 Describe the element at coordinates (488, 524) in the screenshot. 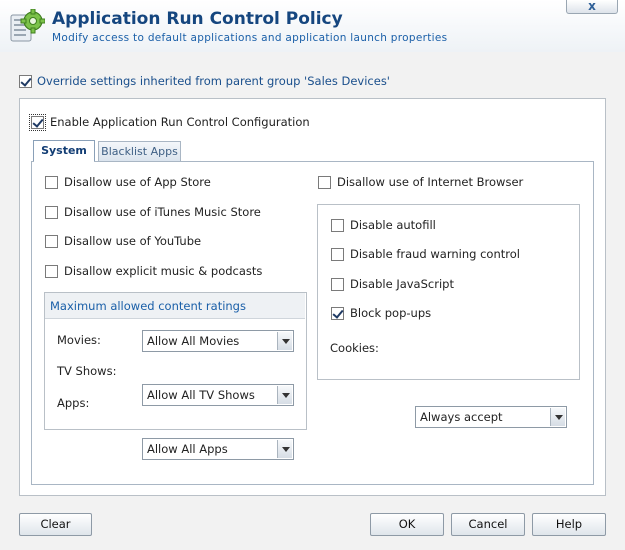

I see `cancel-button: Cancel` at that location.